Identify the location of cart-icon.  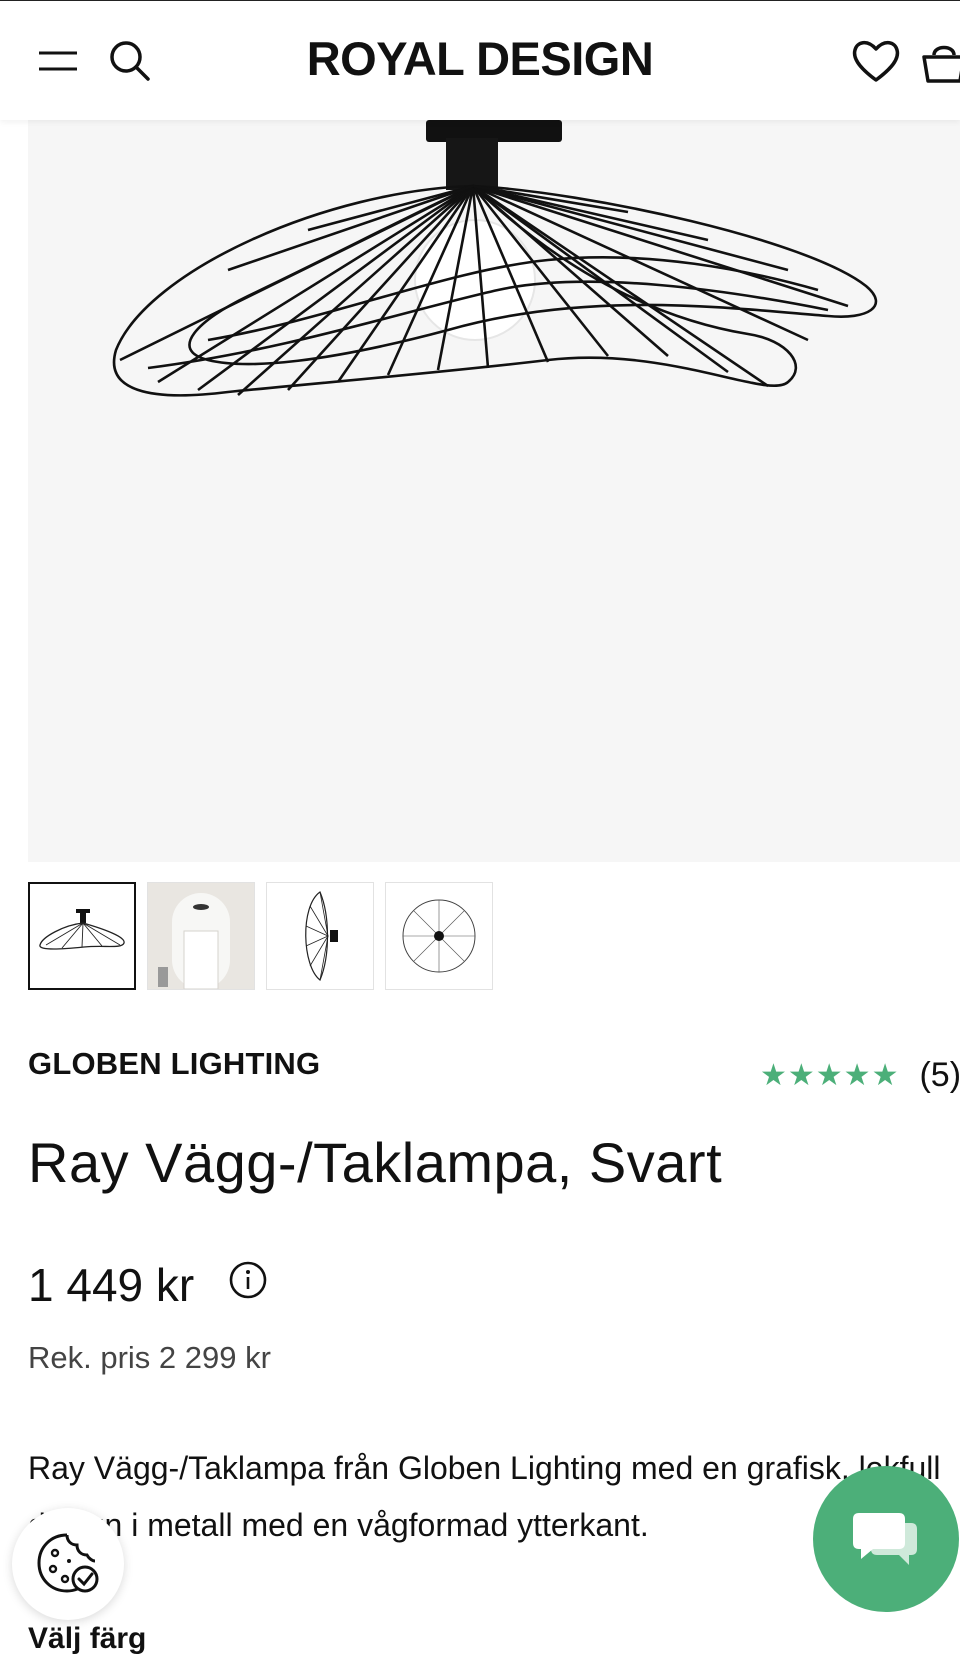
(939, 61).